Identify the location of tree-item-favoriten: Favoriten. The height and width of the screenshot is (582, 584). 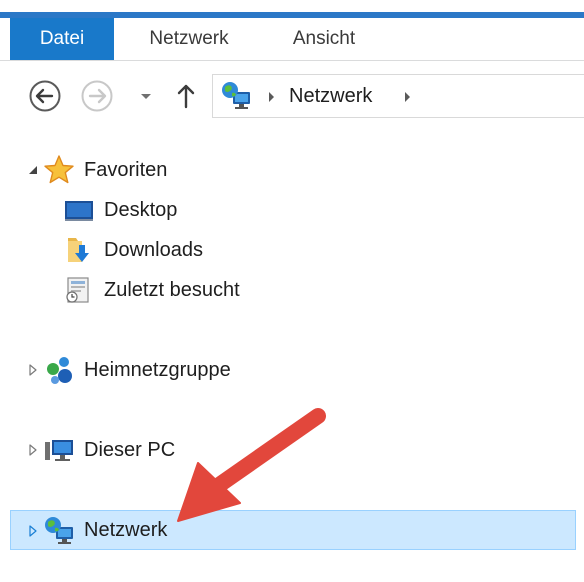
(170, 170).